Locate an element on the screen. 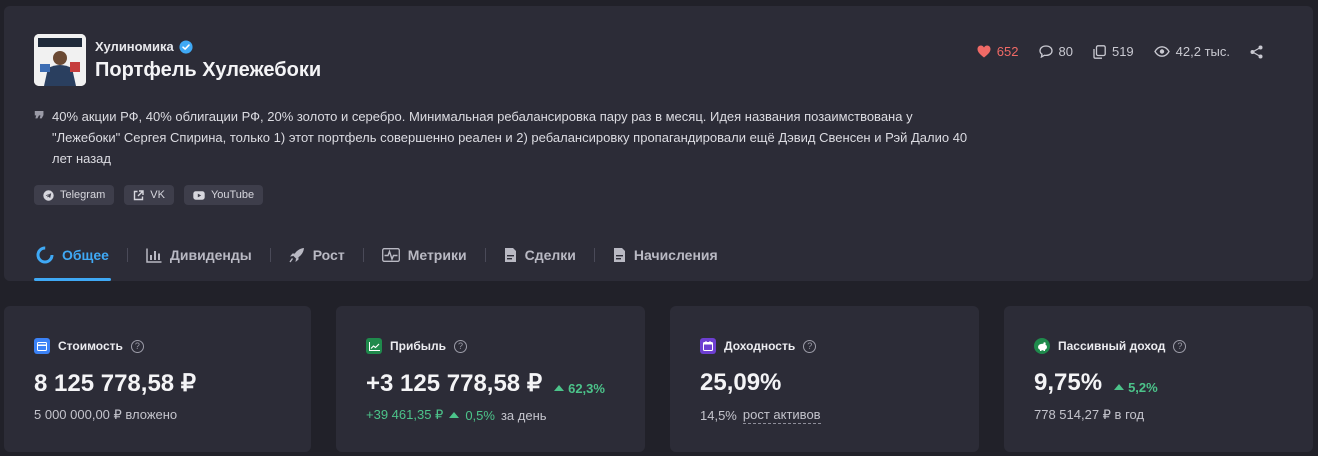 The image size is (1318, 456). passive-yearly: 778 514,27 ₽ в год is located at coordinates (1089, 415).